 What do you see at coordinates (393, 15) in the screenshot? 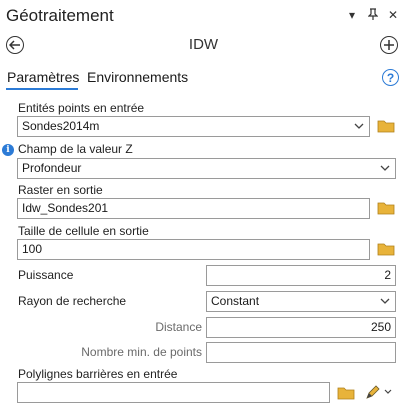
I see `close-icon: ✕` at bounding box center [393, 15].